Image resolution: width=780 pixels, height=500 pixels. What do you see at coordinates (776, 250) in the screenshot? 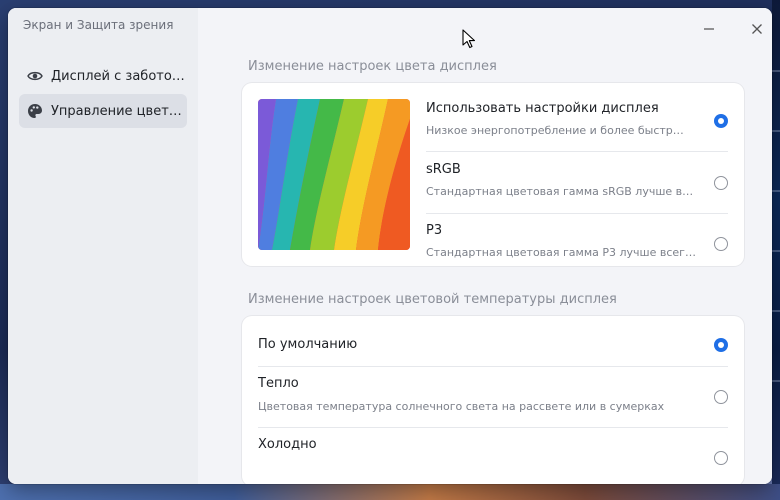
I see `desktop-background-right` at bounding box center [776, 250].